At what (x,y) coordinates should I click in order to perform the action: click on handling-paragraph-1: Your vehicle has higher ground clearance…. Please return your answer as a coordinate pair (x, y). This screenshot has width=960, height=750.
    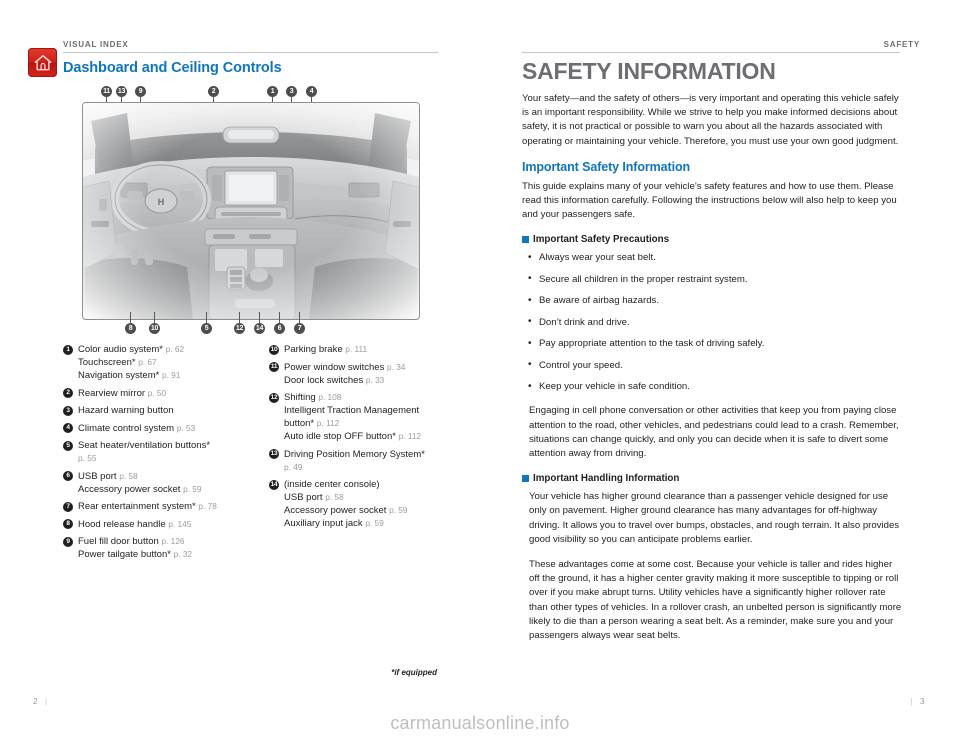
    Looking at the image, I should click on (714, 518).